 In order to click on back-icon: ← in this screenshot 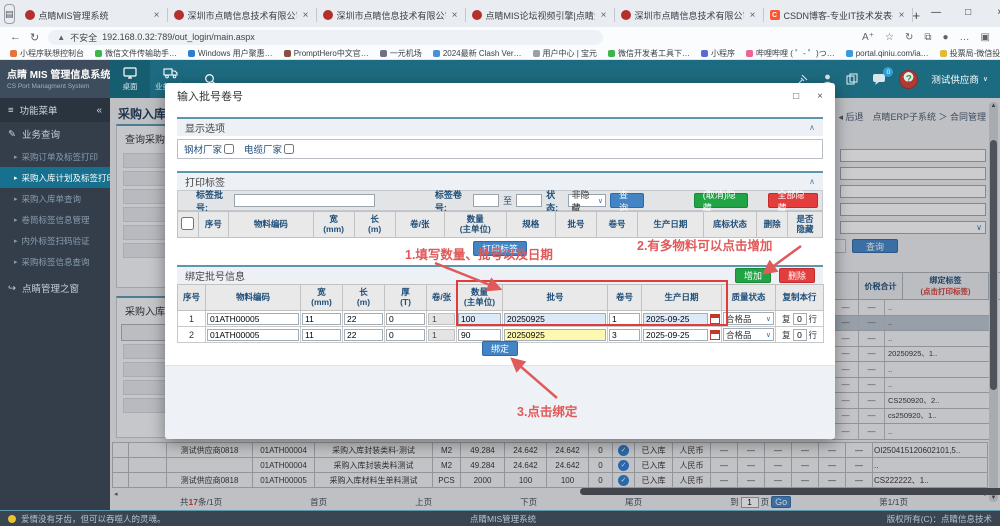, I will do `click(15, 37)`.